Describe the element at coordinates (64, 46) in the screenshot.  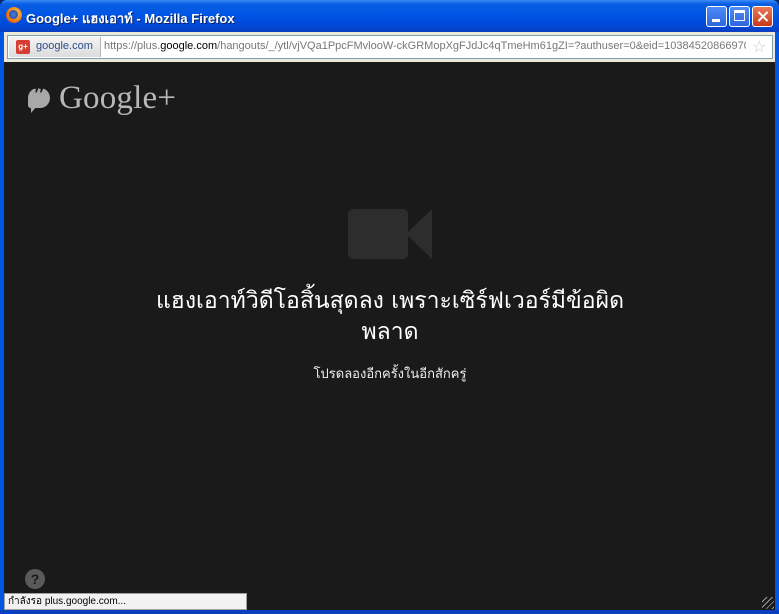
I see `site-identity-label: google.com` at that location.